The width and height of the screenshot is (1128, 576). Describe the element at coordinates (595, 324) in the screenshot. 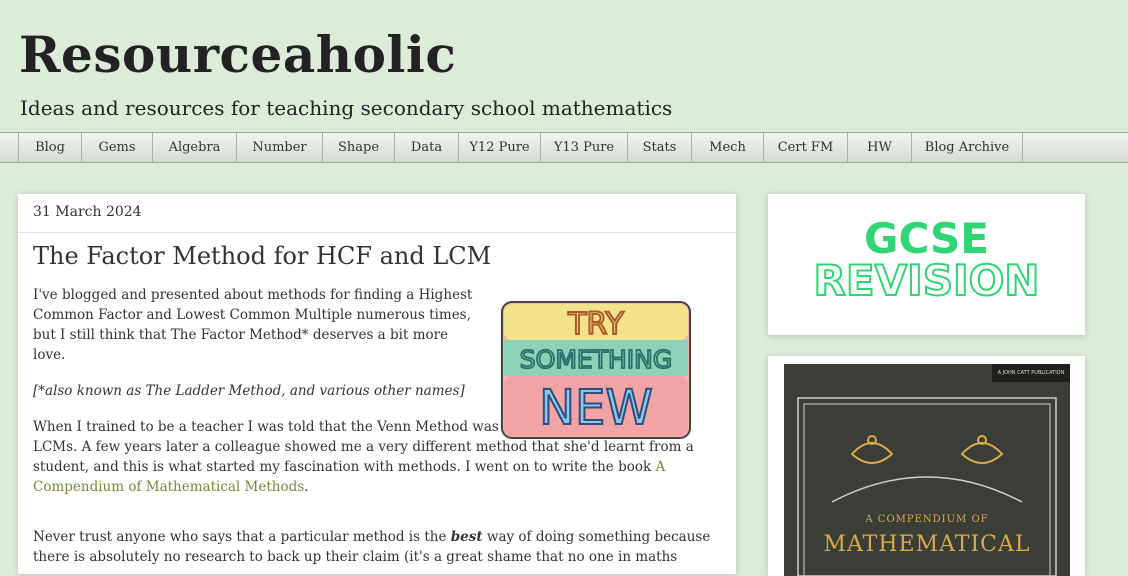

I see `image-word-try: TRY` at that location.